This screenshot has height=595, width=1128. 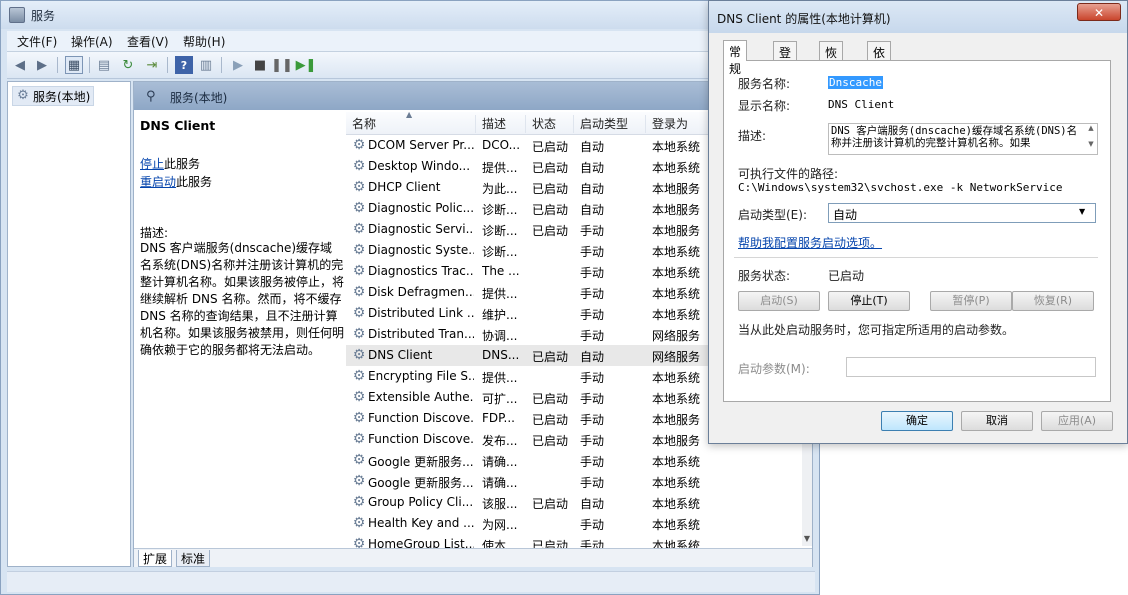 I want to click on help-configure-link: 帮助我配置服务启动选项。, so click(x=810, y=242).